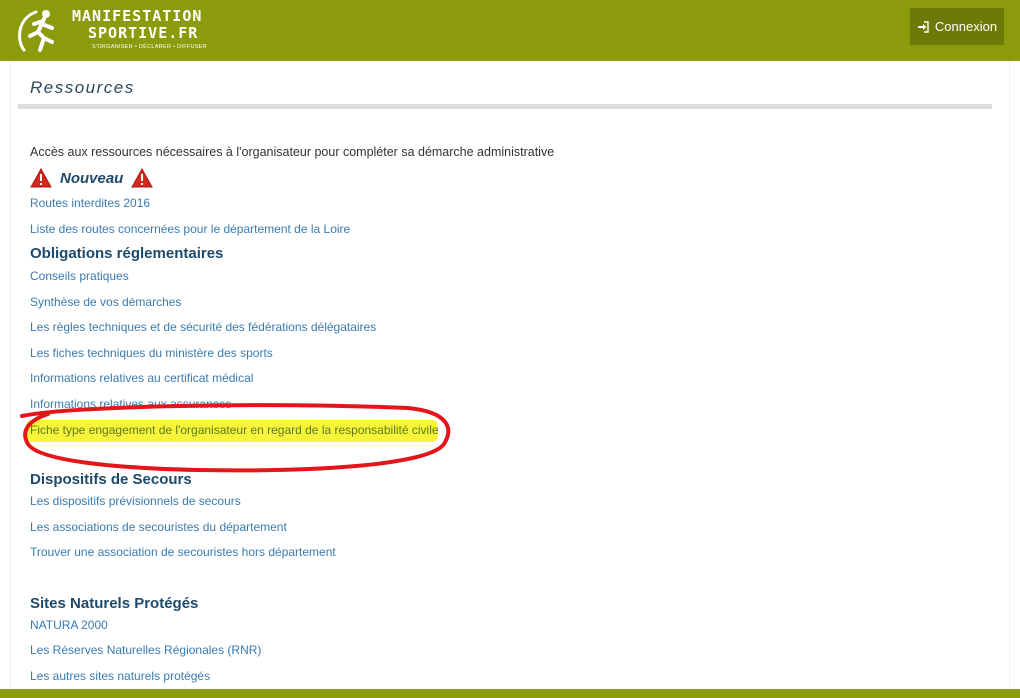 The width and height of the screenshot is (1020, 698). Describe the element at coordinates (120, 676) in the screenshot. I see `link-autres-sites: Les autres sites naturels protégés` at that location.